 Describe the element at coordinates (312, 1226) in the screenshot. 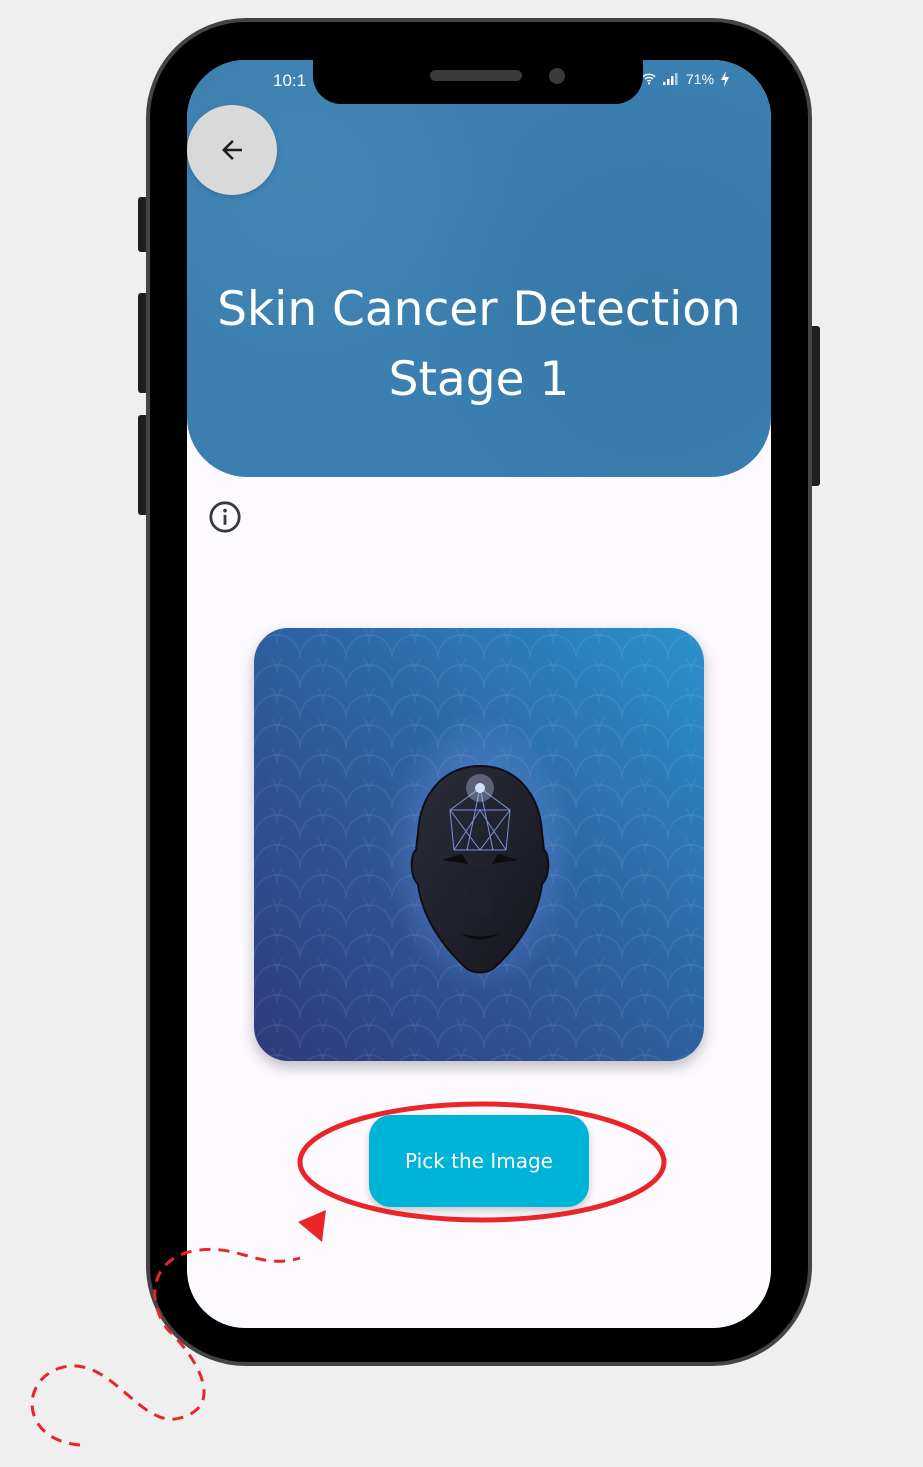

I see `arrow-head-icon` at that location.